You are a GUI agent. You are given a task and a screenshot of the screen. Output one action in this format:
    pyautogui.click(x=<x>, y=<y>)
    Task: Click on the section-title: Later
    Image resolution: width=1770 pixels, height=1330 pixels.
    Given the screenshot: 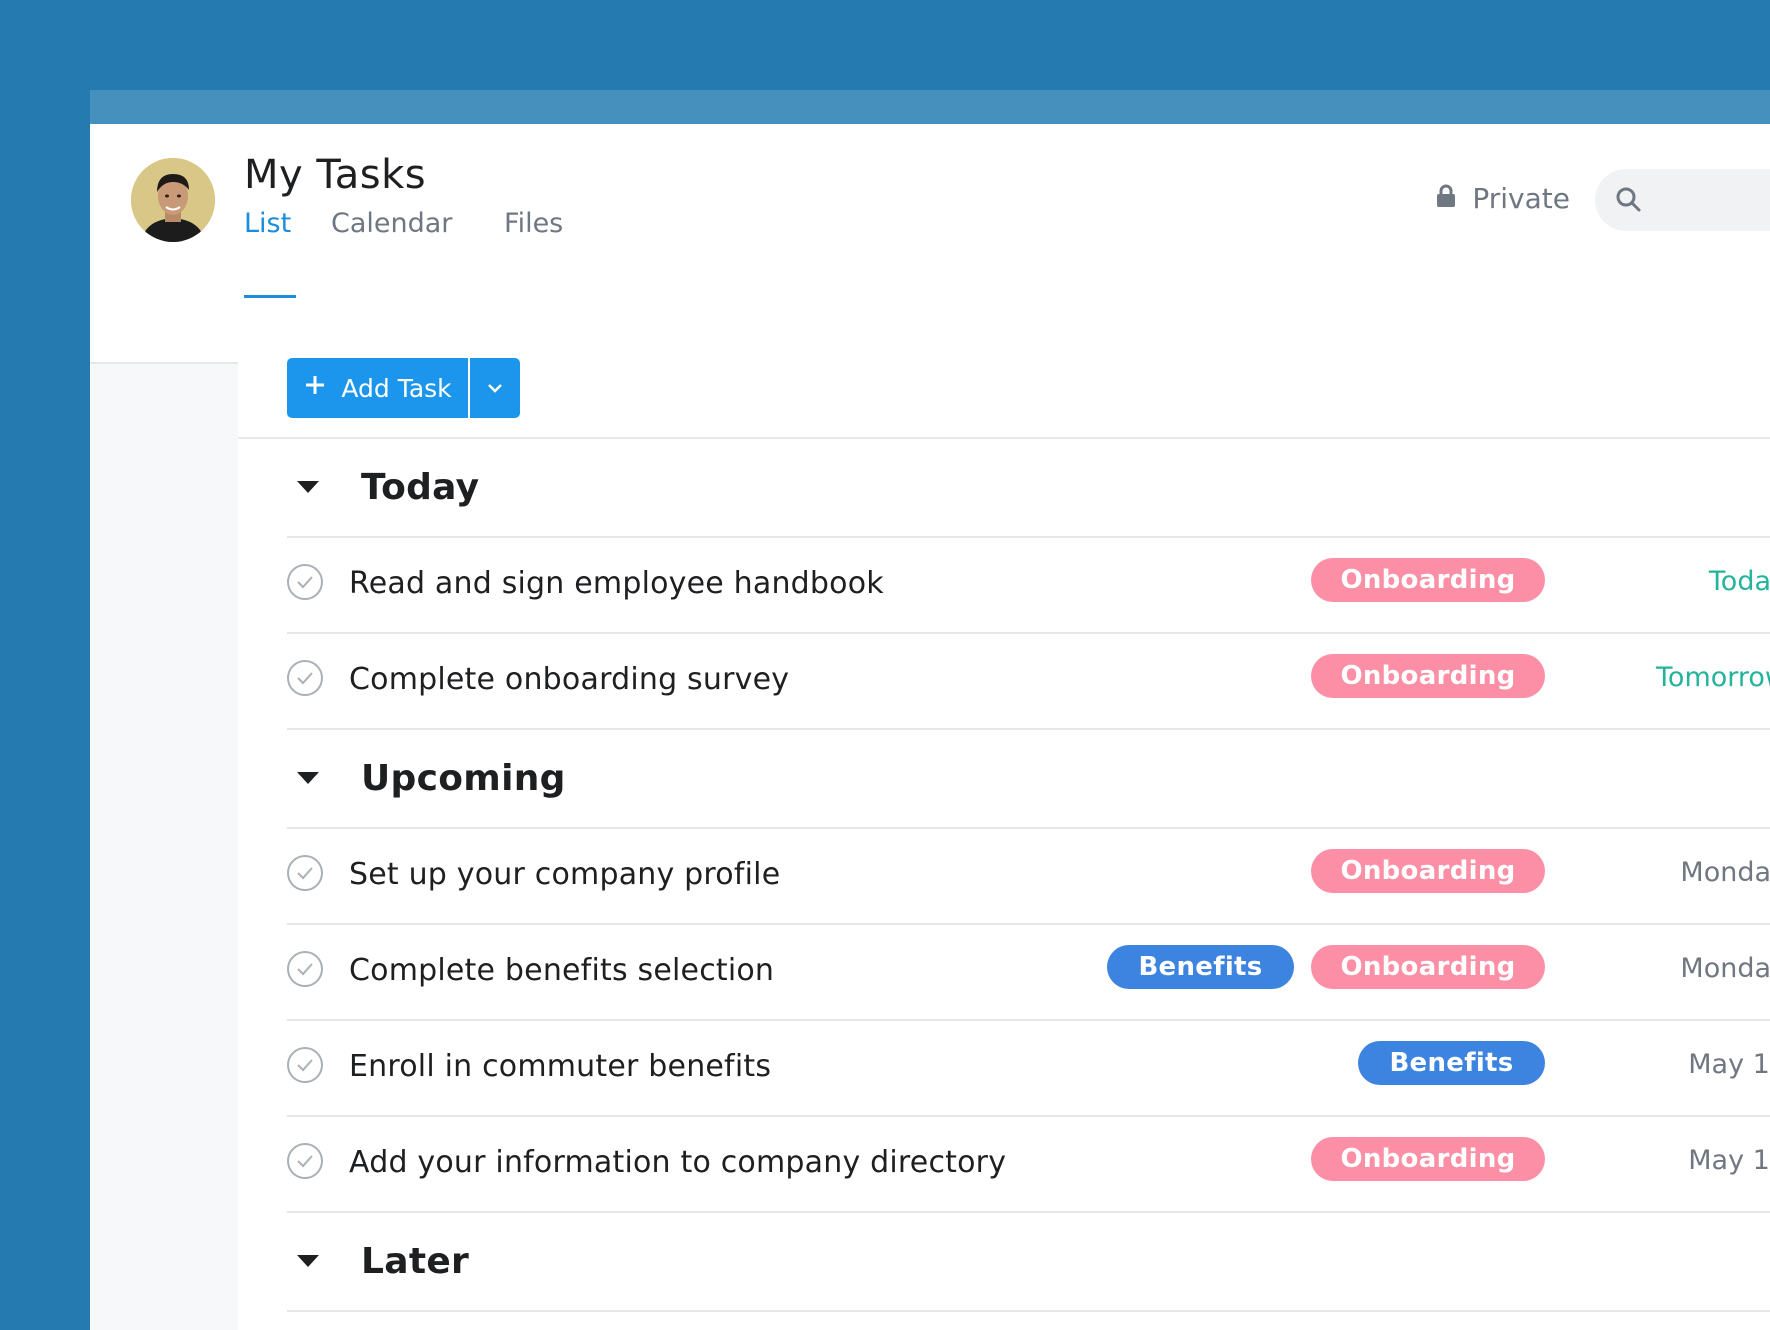 What is the action you would take?
    pyautogui.click(x=415, y=1261)
    